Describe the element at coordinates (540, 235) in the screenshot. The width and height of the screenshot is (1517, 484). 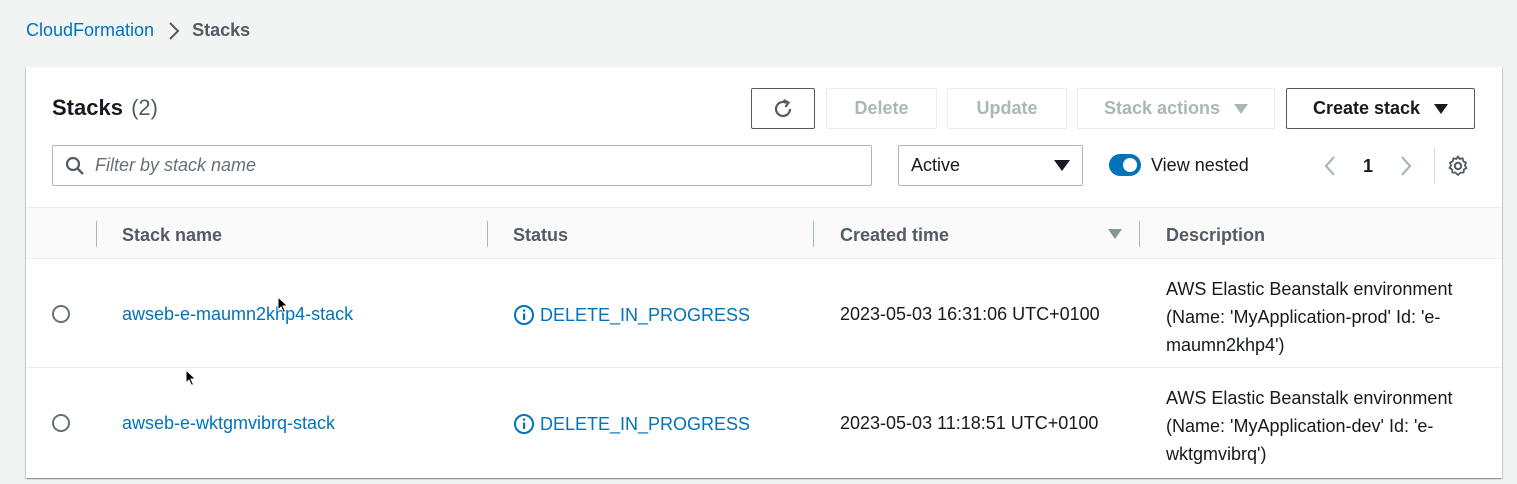
I see `column-header-status: Status` at that location.